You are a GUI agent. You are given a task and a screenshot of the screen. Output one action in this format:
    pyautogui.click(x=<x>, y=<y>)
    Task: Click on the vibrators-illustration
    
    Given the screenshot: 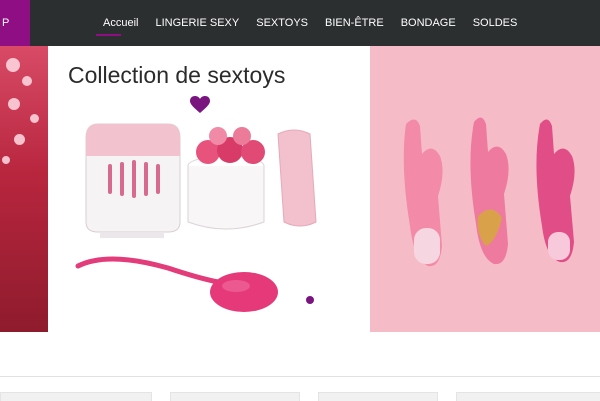 What is the action you would take?
    pyautogui.click(x=489, y=192)
    